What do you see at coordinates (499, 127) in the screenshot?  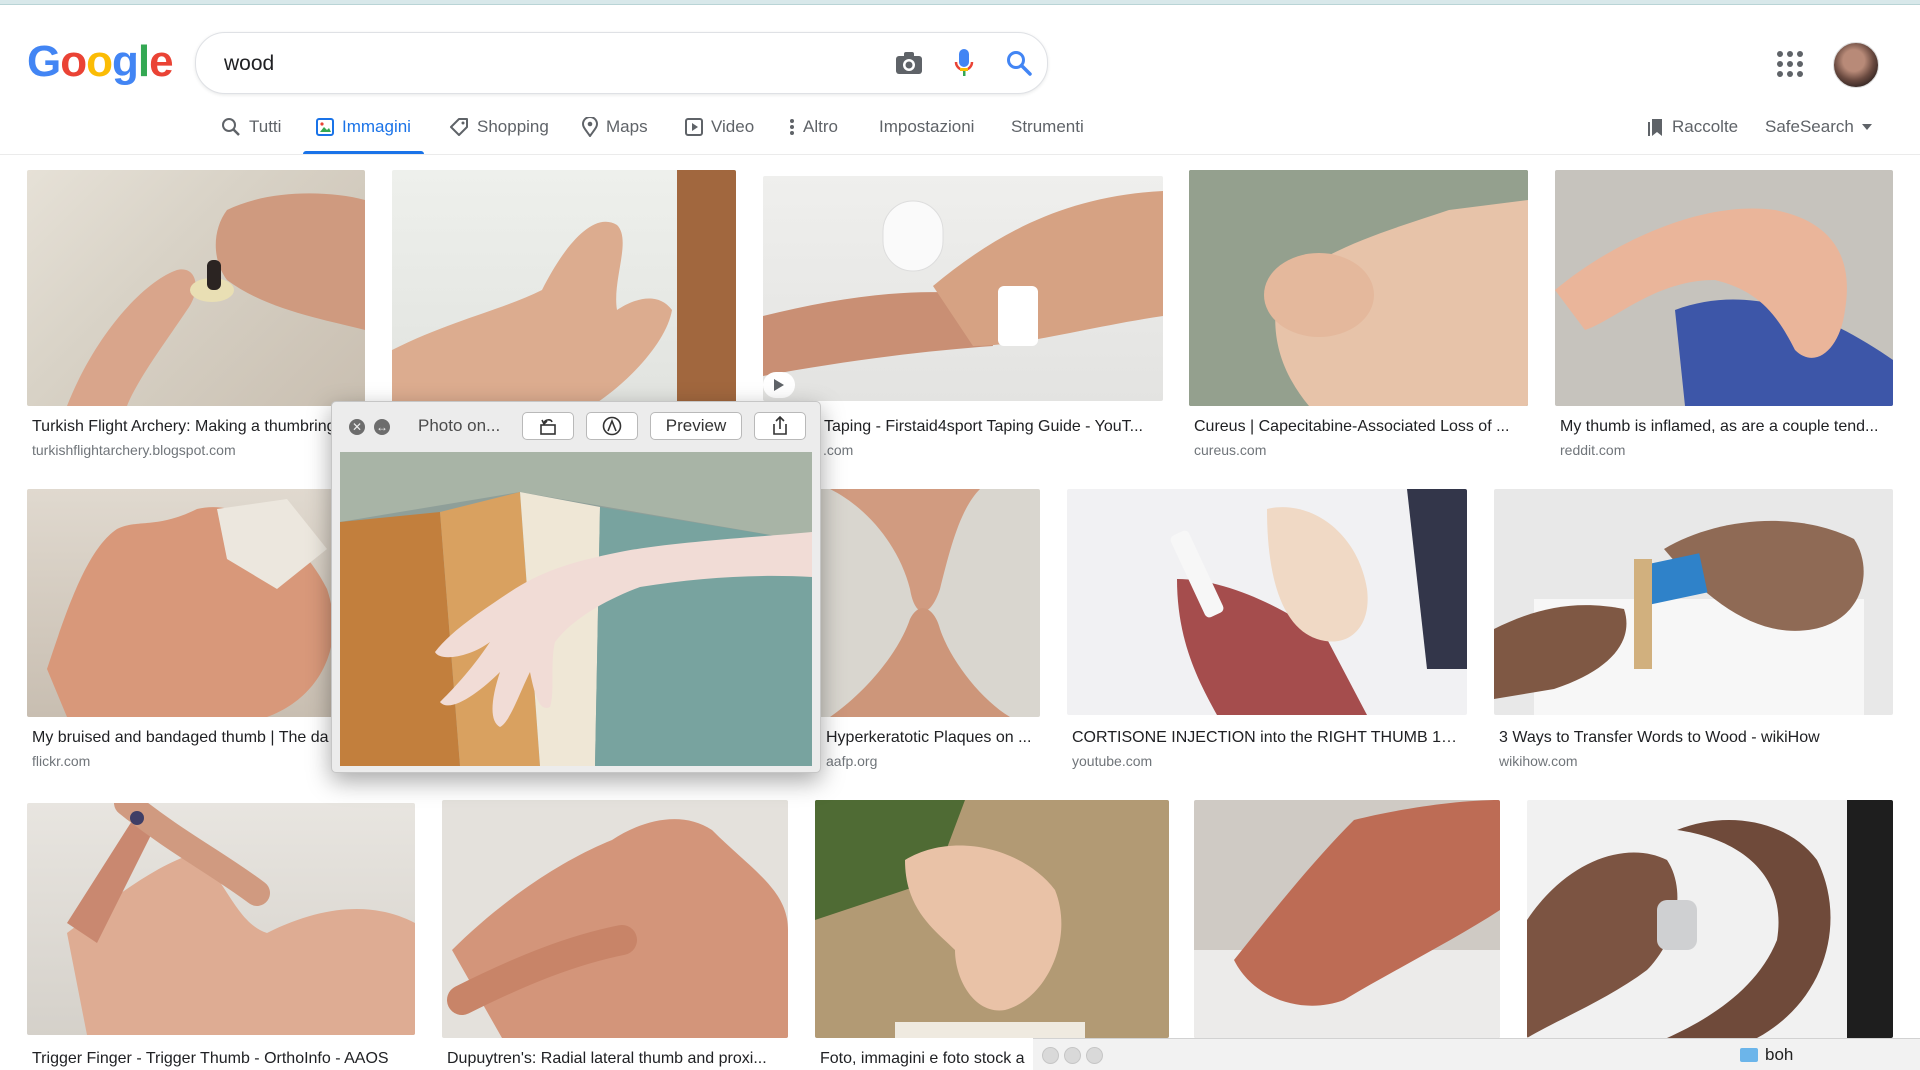 I see `tab-shopping: Shopping` at bounding box center [499, 127].